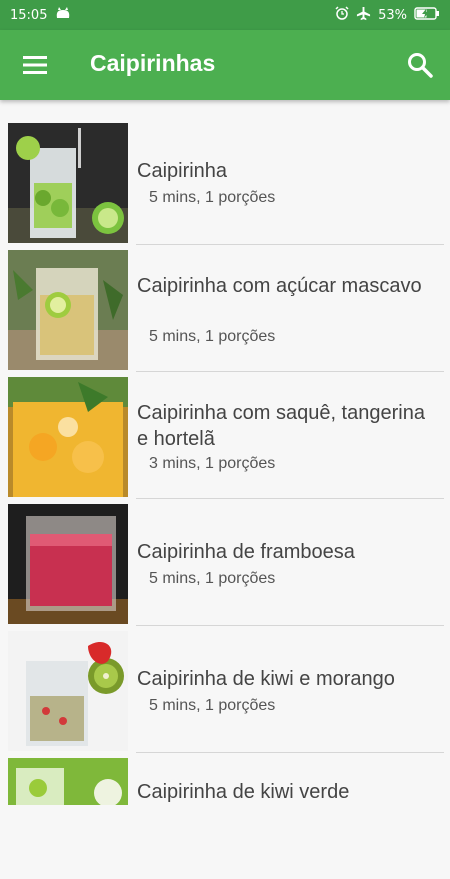 The width and height of the screenshot is (450, 879). I want to click on search-icon, so click(420, 65).